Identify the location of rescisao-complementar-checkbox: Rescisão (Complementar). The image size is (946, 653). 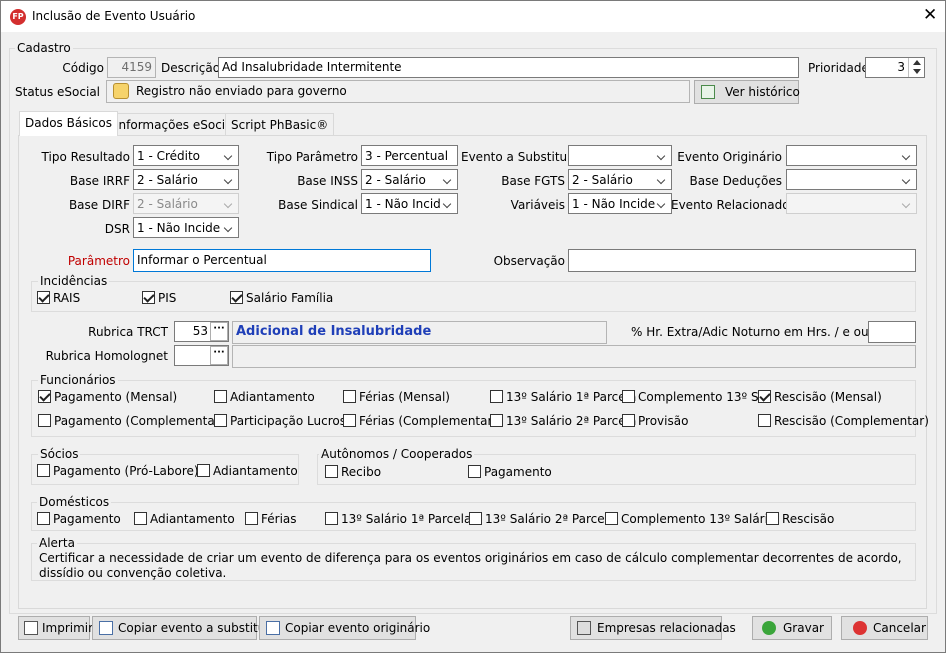
(843, 421).